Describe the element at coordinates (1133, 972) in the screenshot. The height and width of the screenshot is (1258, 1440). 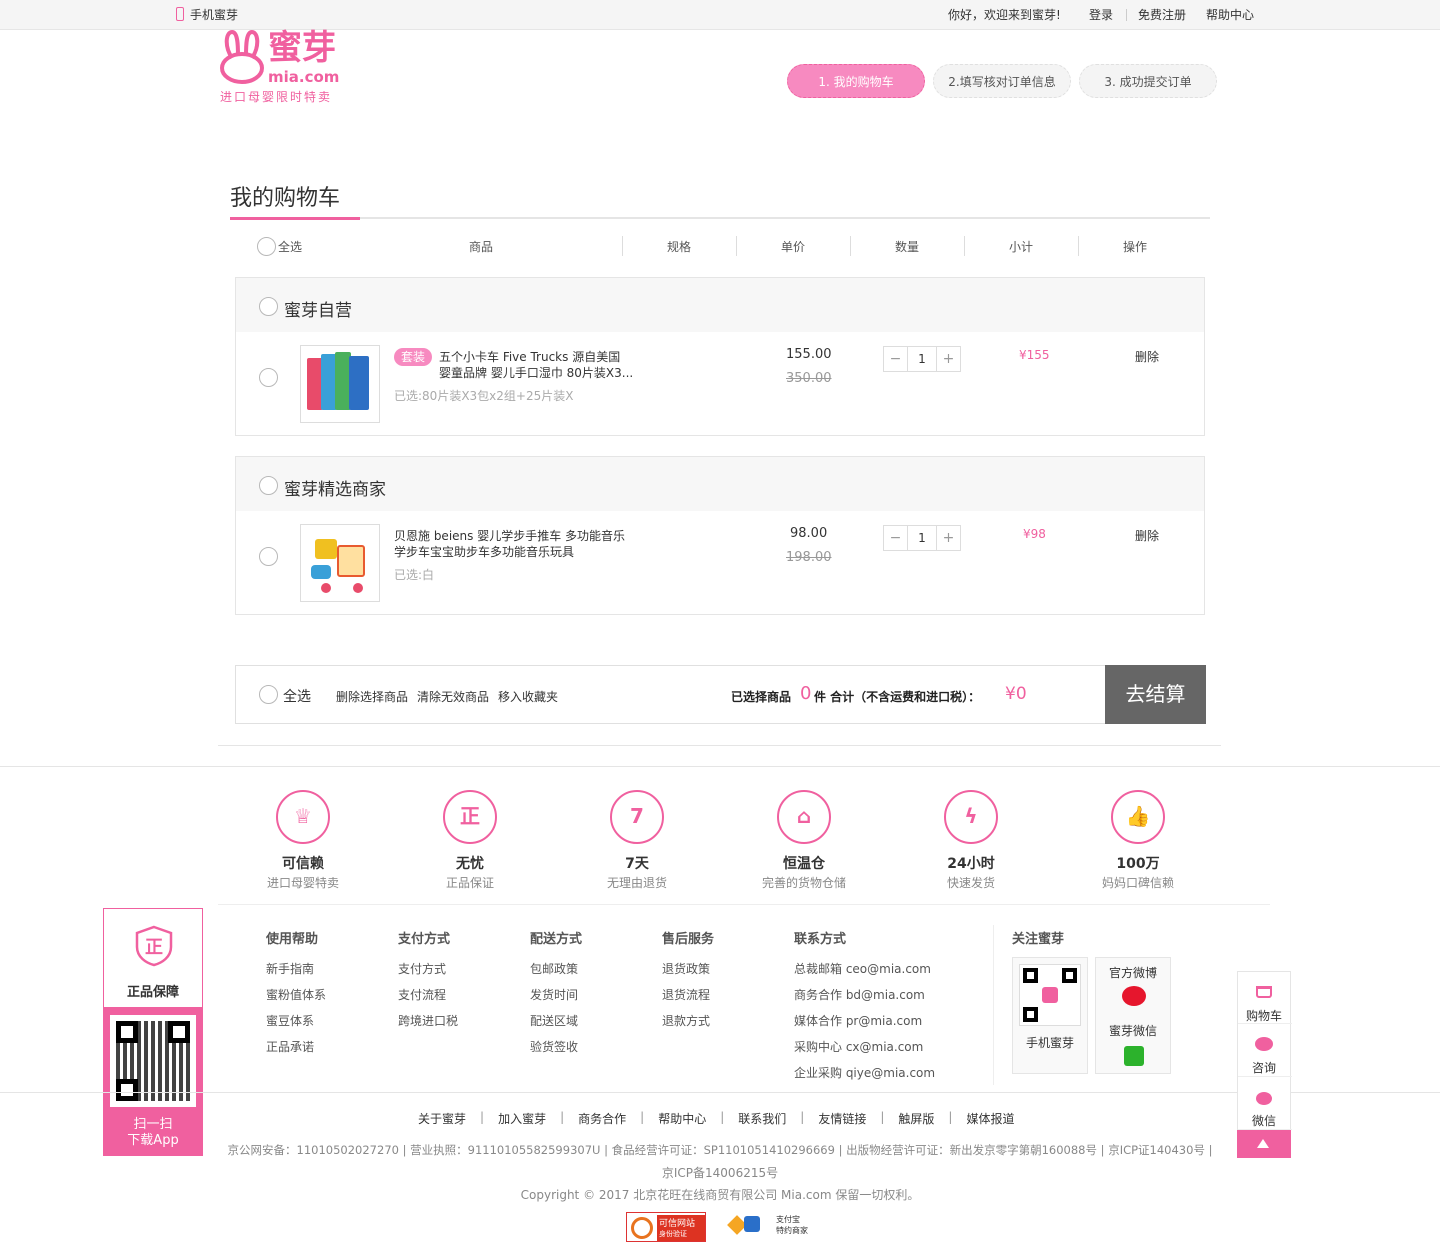
I see `weibo-label: 官方微博` at that location.